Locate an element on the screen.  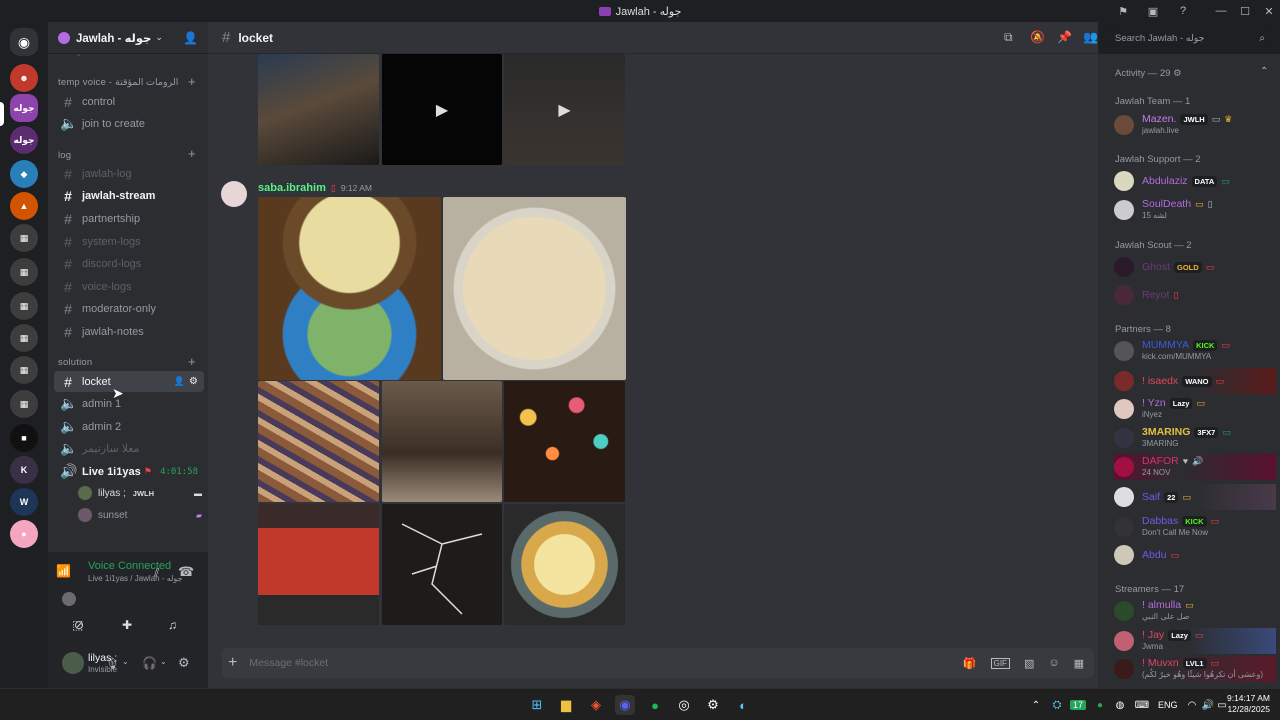
channel-partnertship: # partnertship is located at coordinates (129, 218).